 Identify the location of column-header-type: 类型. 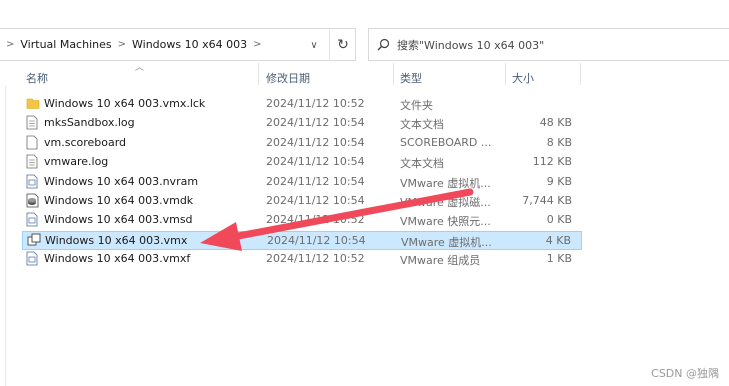
(411, 78).